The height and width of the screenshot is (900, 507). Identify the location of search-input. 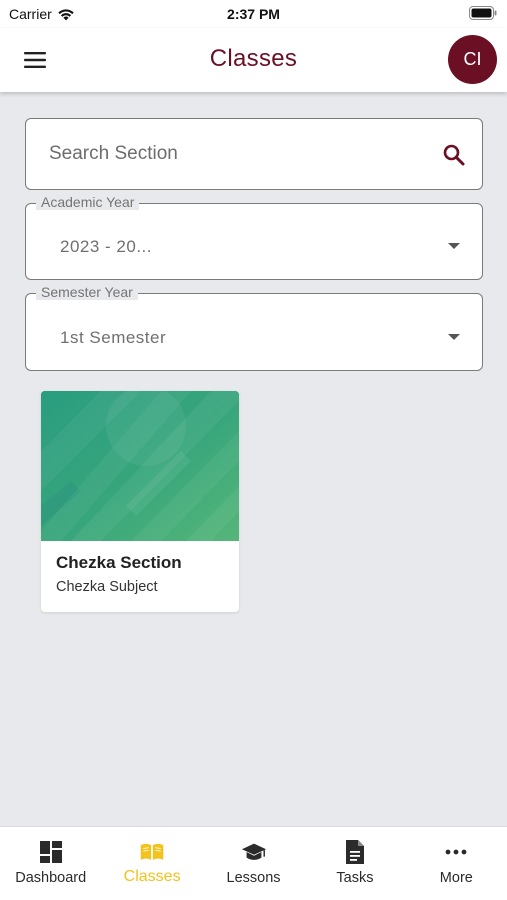
(239, 154).